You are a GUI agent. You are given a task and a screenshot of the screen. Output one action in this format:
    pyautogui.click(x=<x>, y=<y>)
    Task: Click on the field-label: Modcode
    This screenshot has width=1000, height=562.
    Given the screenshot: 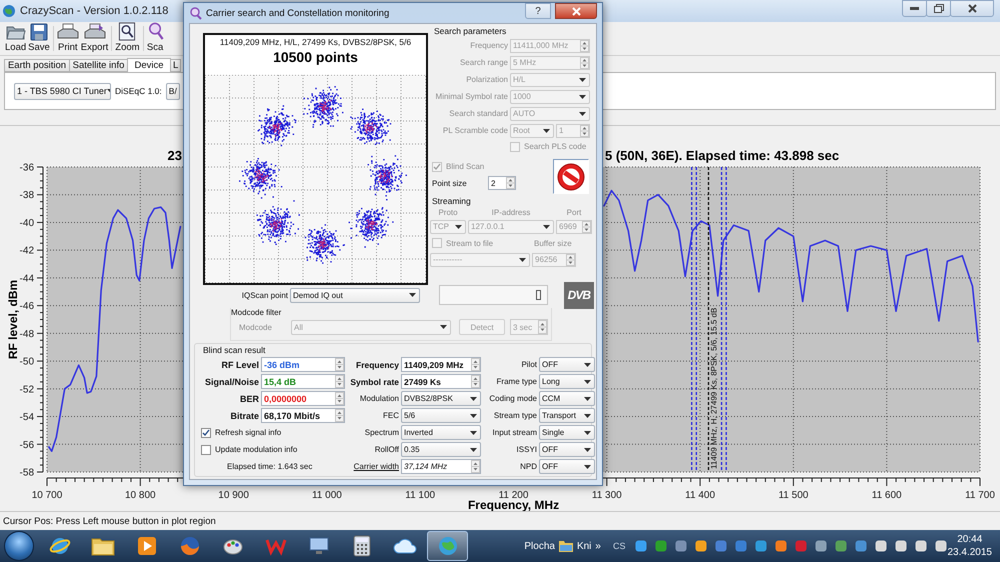 What is the action you would take?
    pyautogui.click(x=256, y=327)
    